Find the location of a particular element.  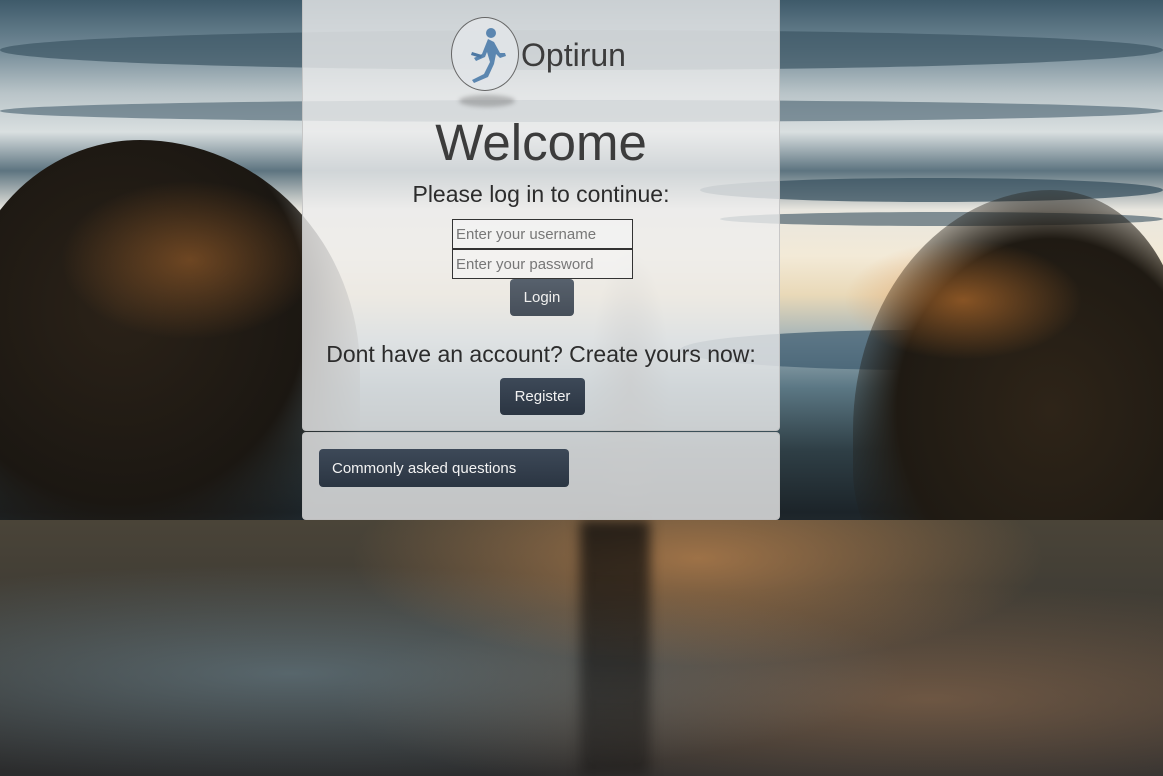

faq-panel: Commonly asked questions is located at coordinates (541, 476).